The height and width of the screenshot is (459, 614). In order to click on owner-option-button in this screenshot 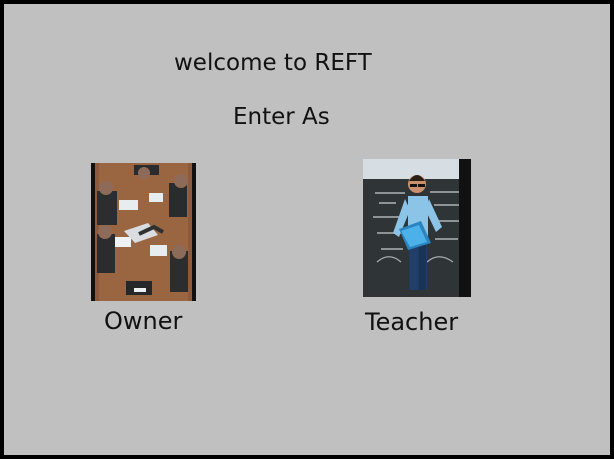, I will do `click(143, 232)`.